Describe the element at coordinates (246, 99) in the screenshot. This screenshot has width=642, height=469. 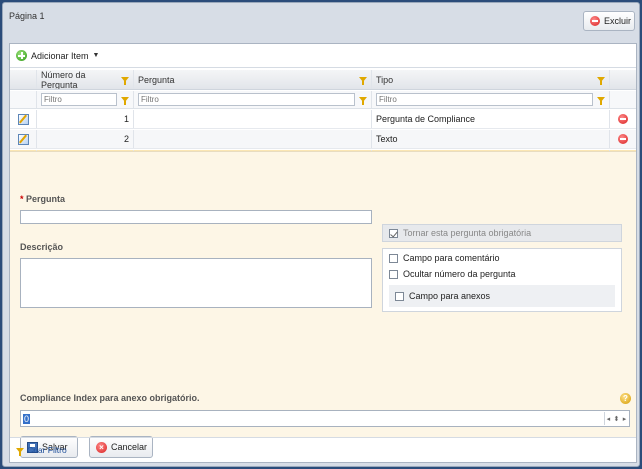
I see `filter-input-question` at that location.